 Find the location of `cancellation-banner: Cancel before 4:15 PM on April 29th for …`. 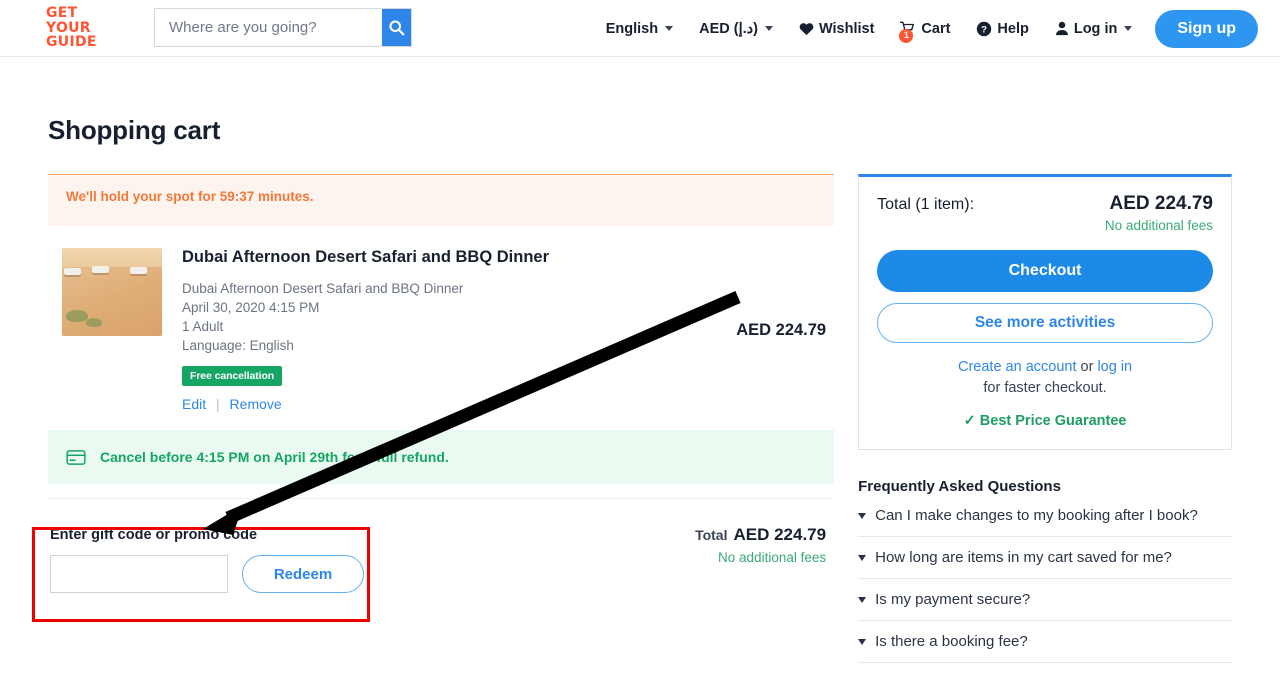

cancellation-banner: Cancel before 4:15 PM on April 29th for … is located at coordinates (441, 457).